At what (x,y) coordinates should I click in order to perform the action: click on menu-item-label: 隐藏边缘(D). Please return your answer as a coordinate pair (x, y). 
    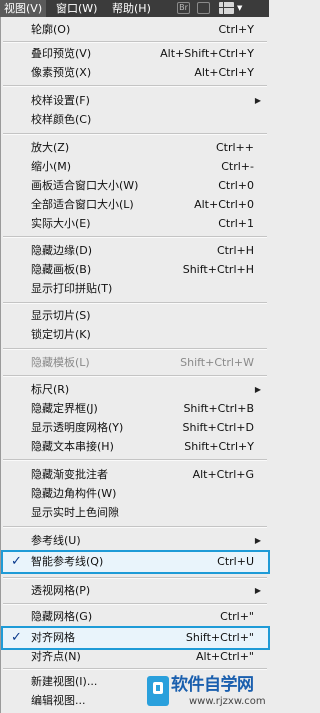
    Looking at the image, I should click on (62, 250).